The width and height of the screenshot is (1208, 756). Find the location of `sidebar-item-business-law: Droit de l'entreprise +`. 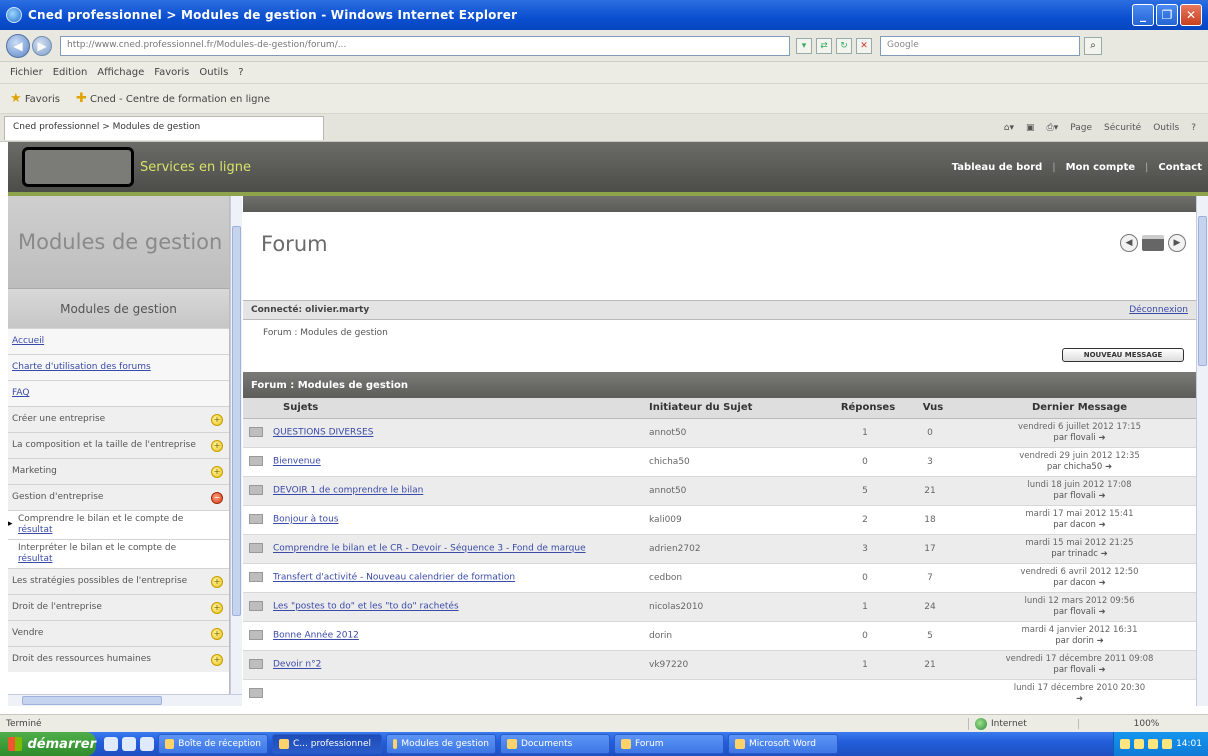

sidebar-item-business-law: Droit de l'entreprise + is located at coordinates (118, 607).